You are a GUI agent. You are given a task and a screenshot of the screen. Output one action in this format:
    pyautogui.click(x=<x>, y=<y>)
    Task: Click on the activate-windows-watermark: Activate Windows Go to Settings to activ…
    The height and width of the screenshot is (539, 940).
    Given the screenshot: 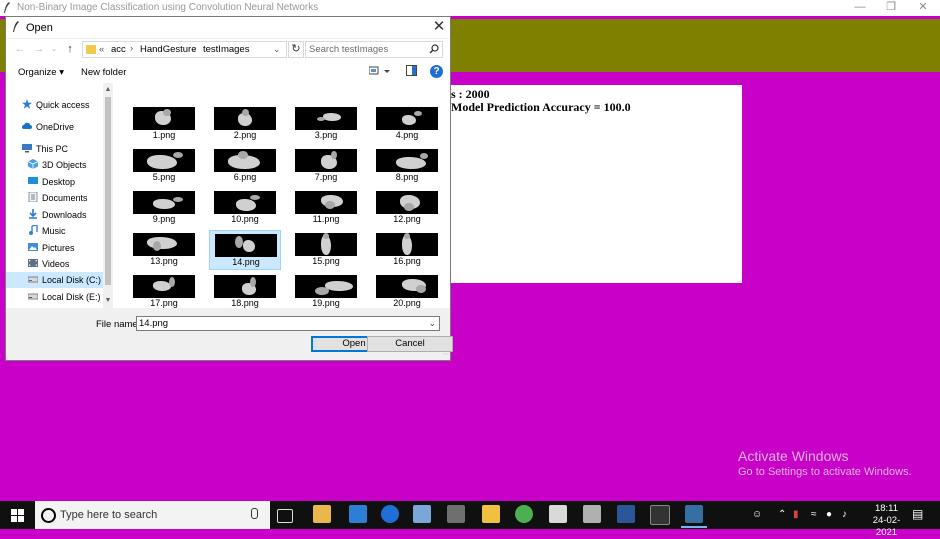 What is the action you would take?
    pyautogui.click(x=825, y=463)
    